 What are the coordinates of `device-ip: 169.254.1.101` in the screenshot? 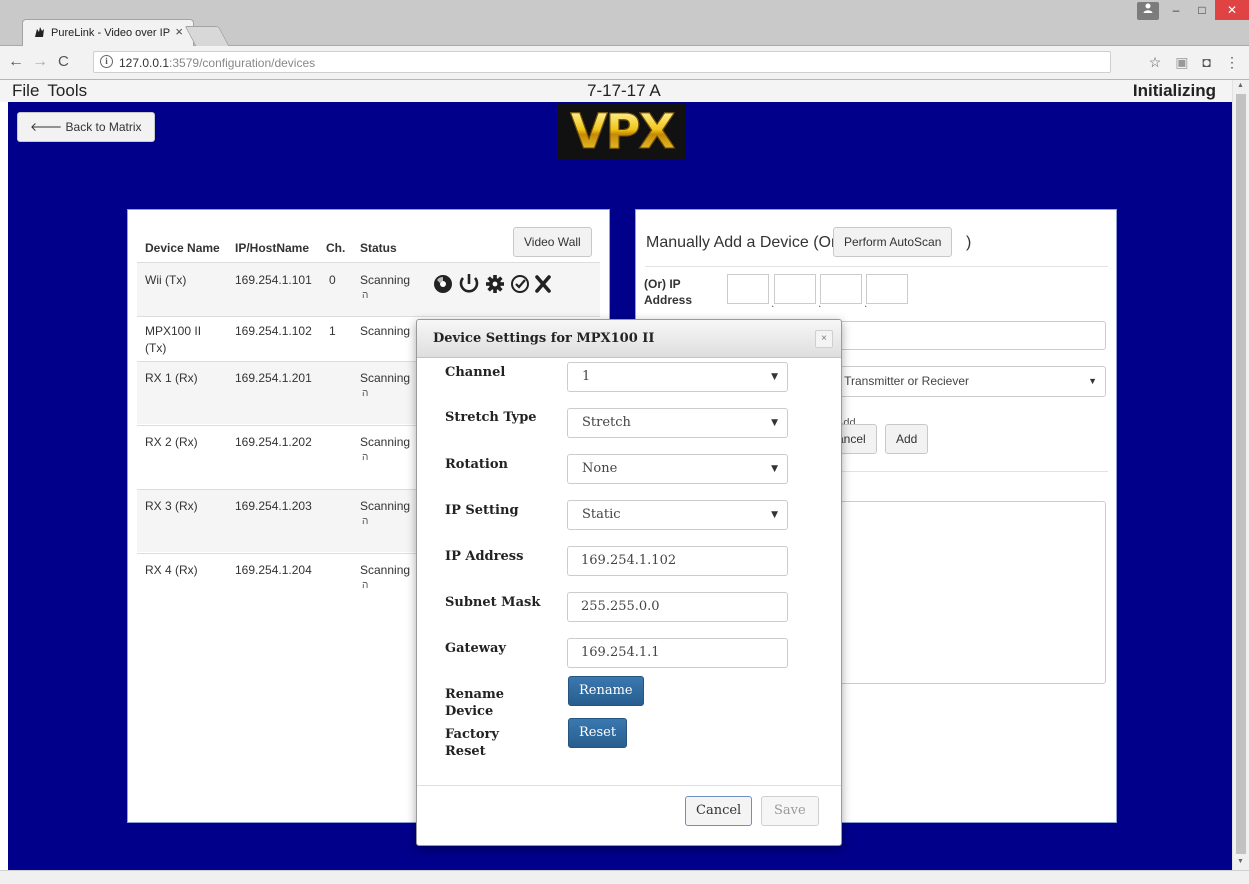 It's located at (273, 280).